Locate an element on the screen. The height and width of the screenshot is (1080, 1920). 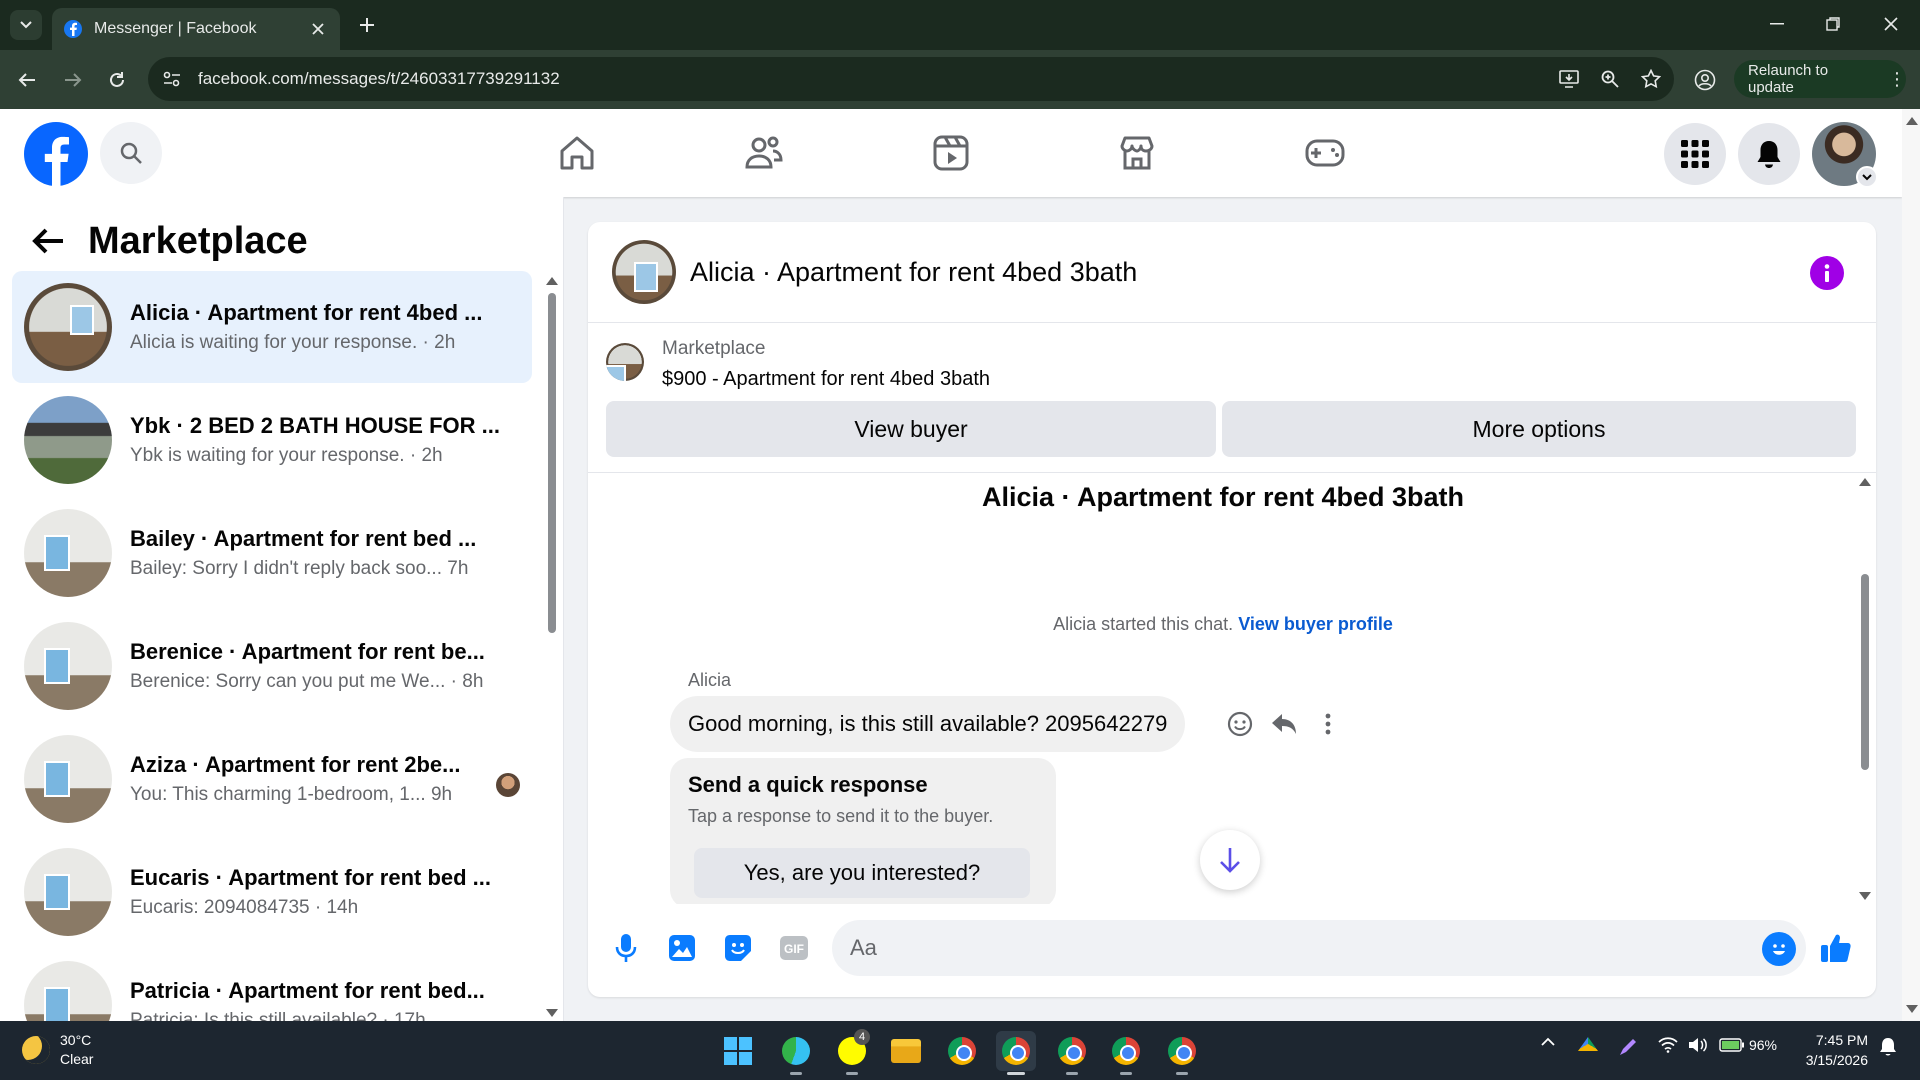
install-app-icon is located at coordinates (1569, 79).